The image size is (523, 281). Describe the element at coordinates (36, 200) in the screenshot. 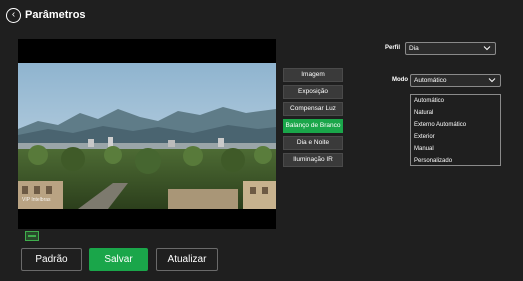

I see `camera-watermark: VIP Intelbras` at that location.